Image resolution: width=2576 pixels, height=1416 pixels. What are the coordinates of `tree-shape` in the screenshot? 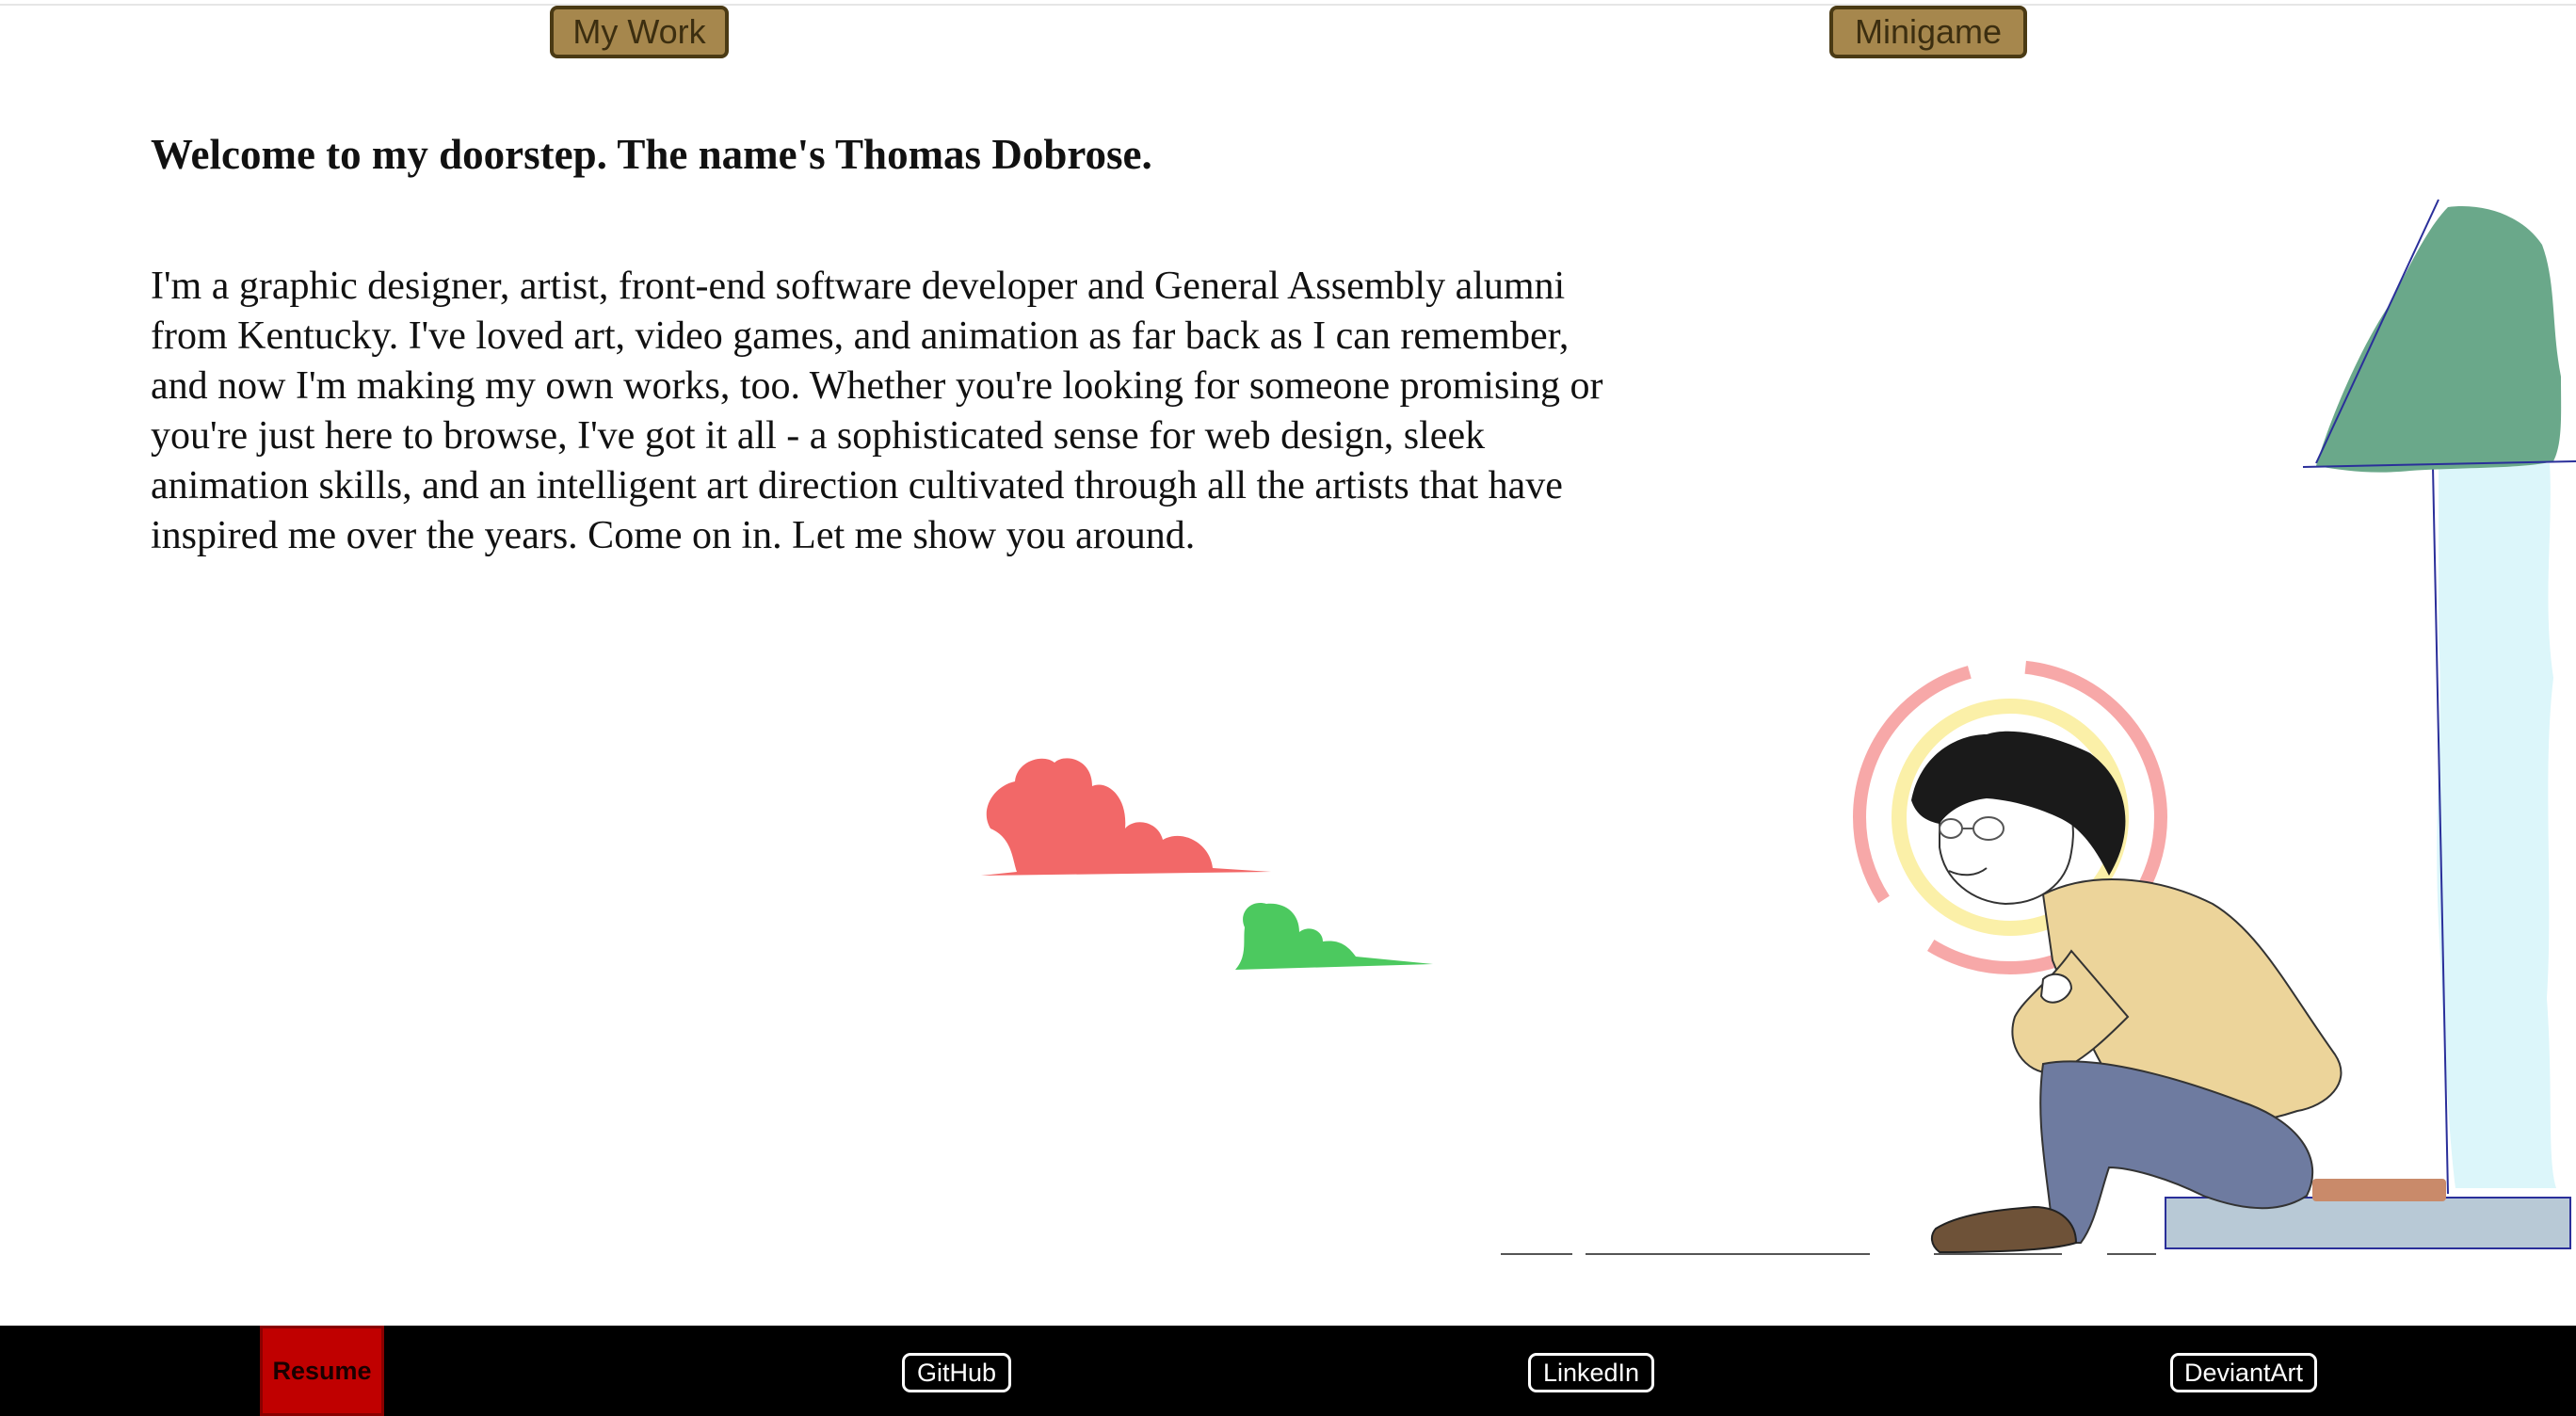 It's located at (2439, 336).